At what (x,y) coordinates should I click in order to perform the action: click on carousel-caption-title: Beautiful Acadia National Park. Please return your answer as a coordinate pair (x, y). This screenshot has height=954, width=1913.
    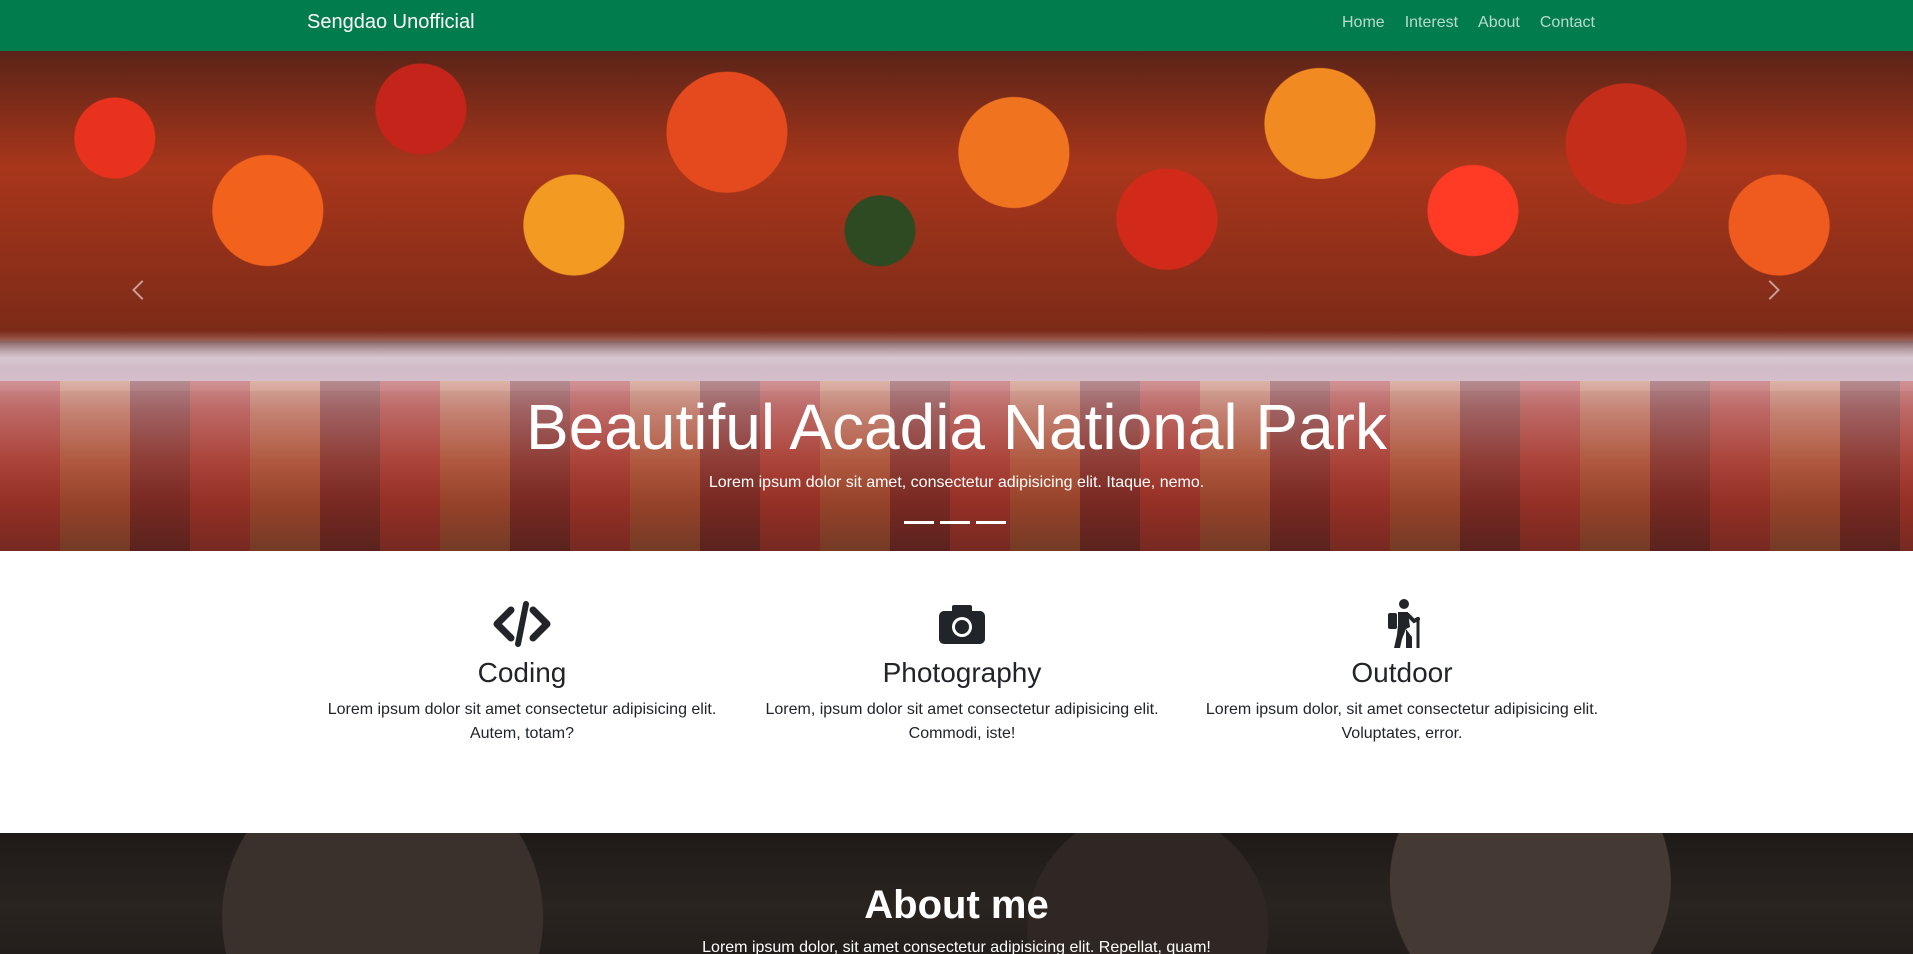
    Looking at the image, I should click on (956, 427).